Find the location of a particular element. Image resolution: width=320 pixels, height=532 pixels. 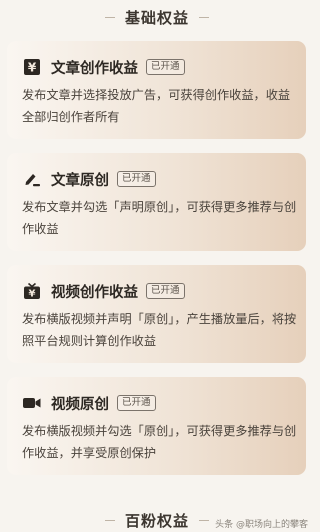

card-description: 发布横版视频并勾选「原创」，可获得更多推荐与创作收益，并享受原创保护 is located at coordinates (159, 442).